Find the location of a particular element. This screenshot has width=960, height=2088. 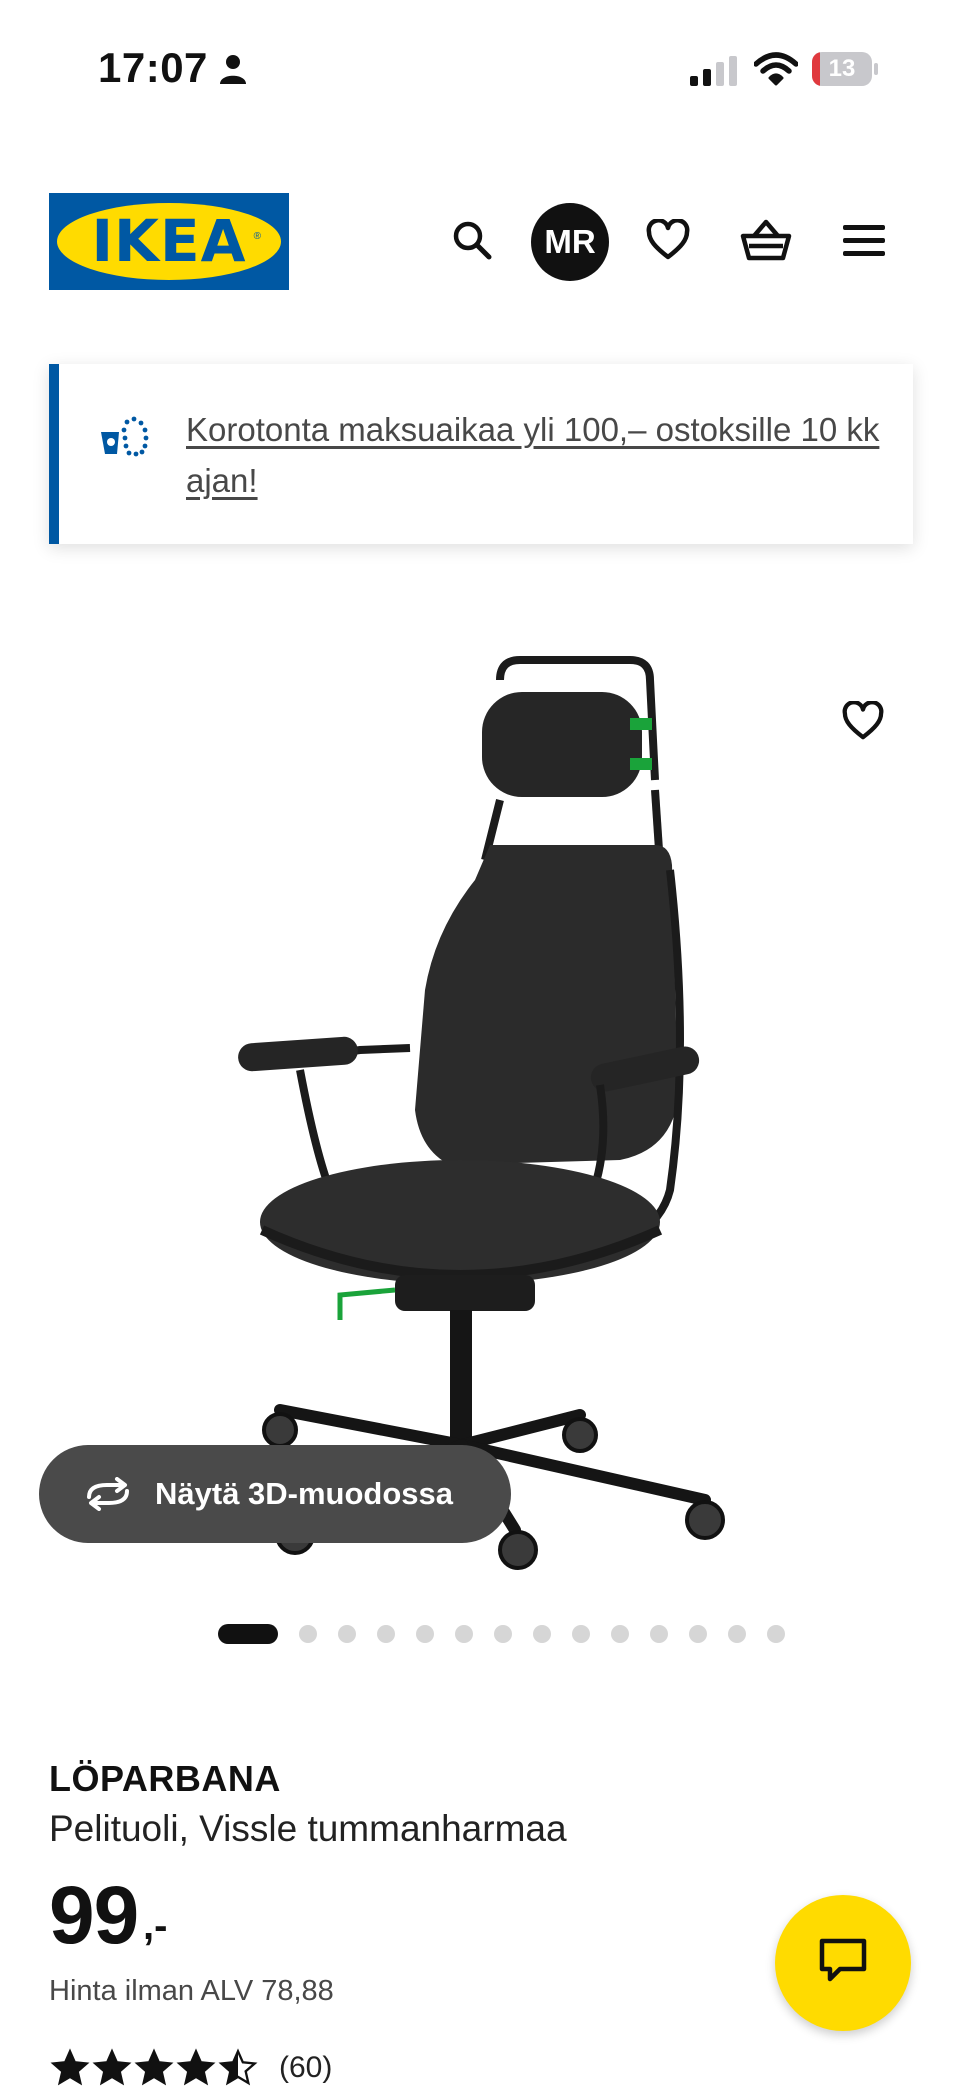

battery-icon: 13 is located at coordinates (845, 69).